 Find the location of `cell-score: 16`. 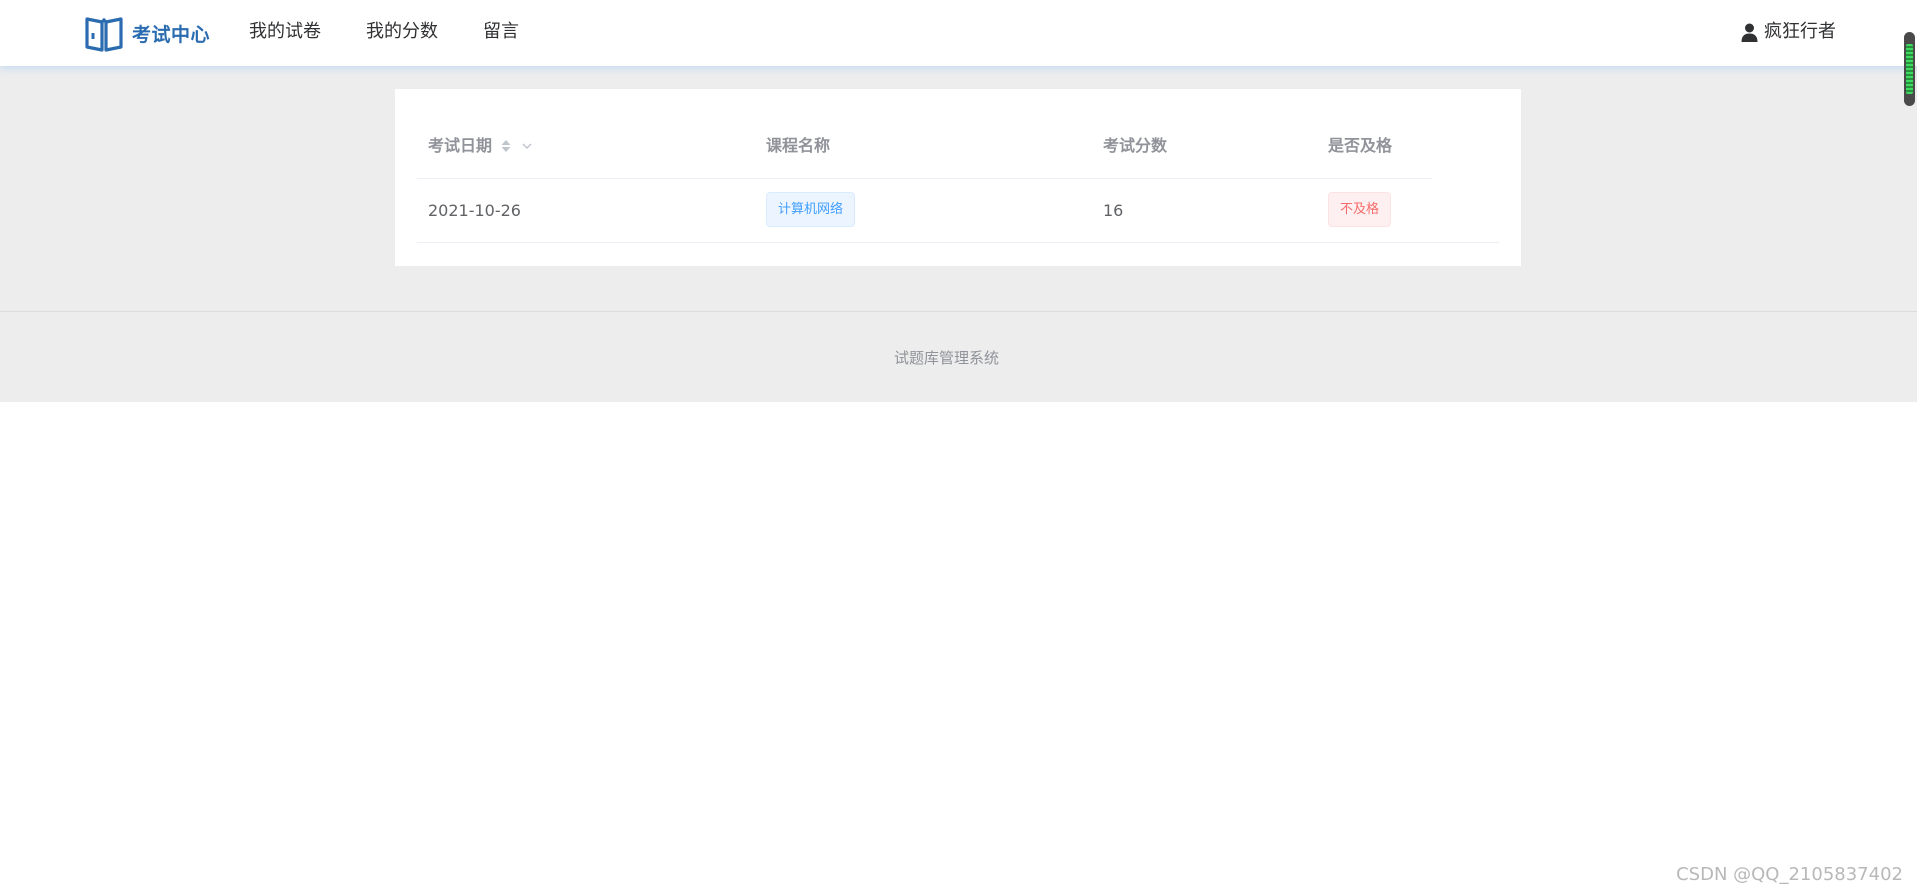

cell-score: 16 is located at coordinates (1113, 210).